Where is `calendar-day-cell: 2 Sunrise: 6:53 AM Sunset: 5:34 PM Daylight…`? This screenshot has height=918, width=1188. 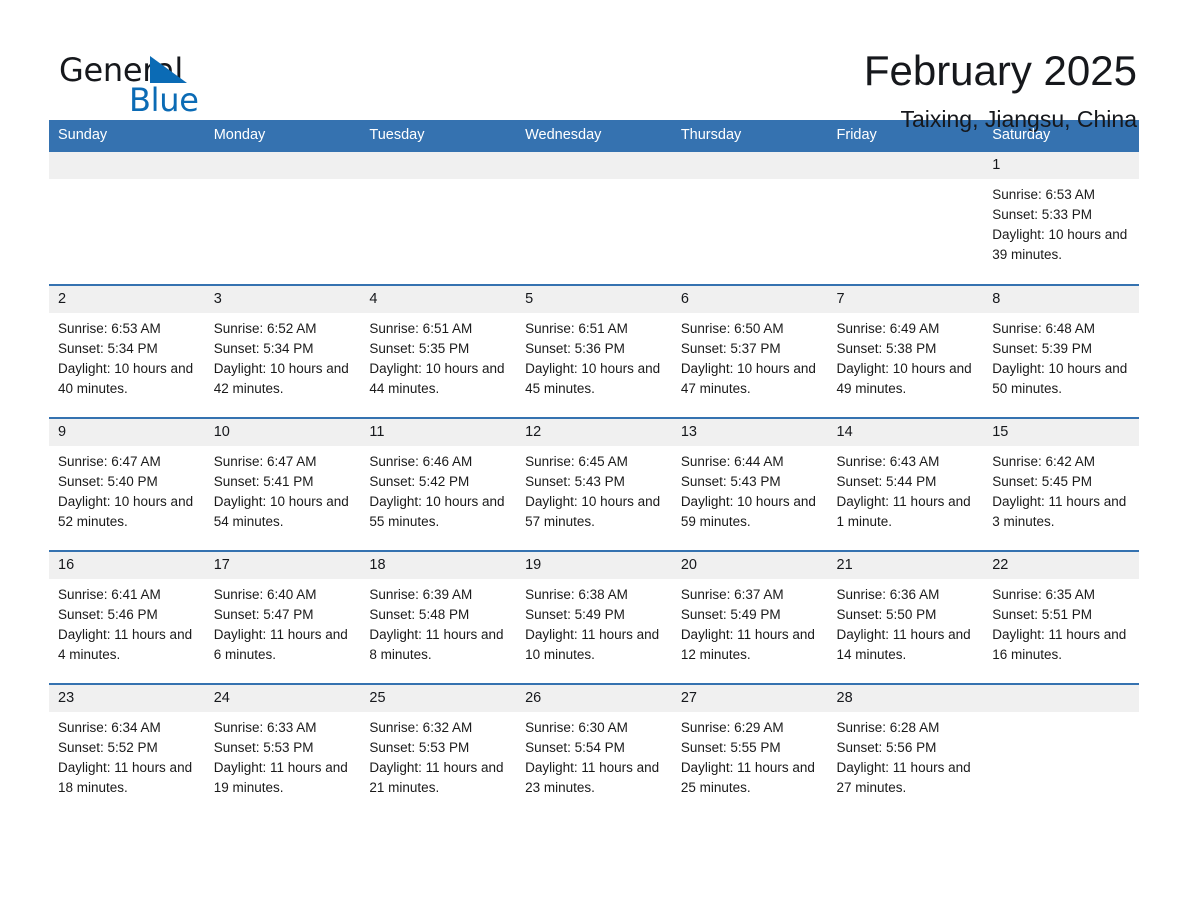 calendar-day-cell: 2 Sunrise: 6:53 AM Sunset: 5:34 PM Daylight… is located at coordinates (127, 351).